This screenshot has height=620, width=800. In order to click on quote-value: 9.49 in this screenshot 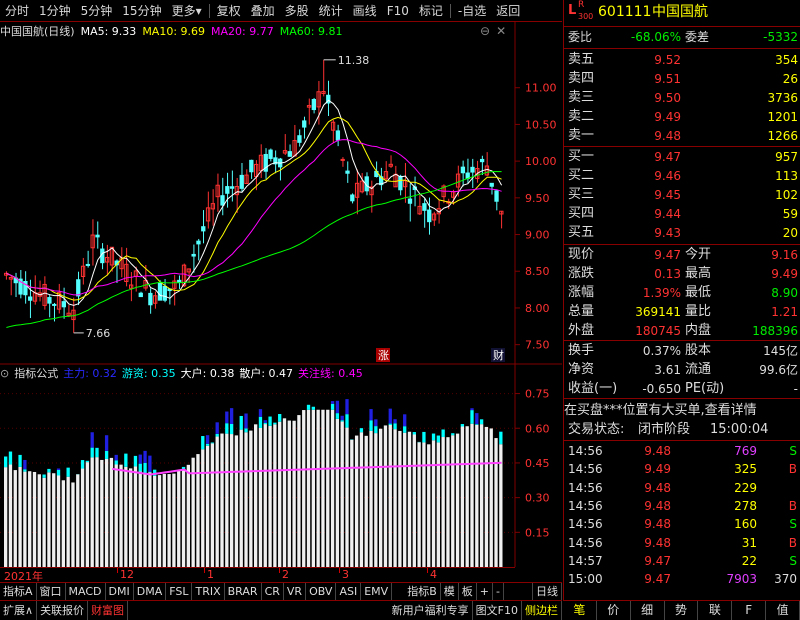, I will do `click(784, 274)`.